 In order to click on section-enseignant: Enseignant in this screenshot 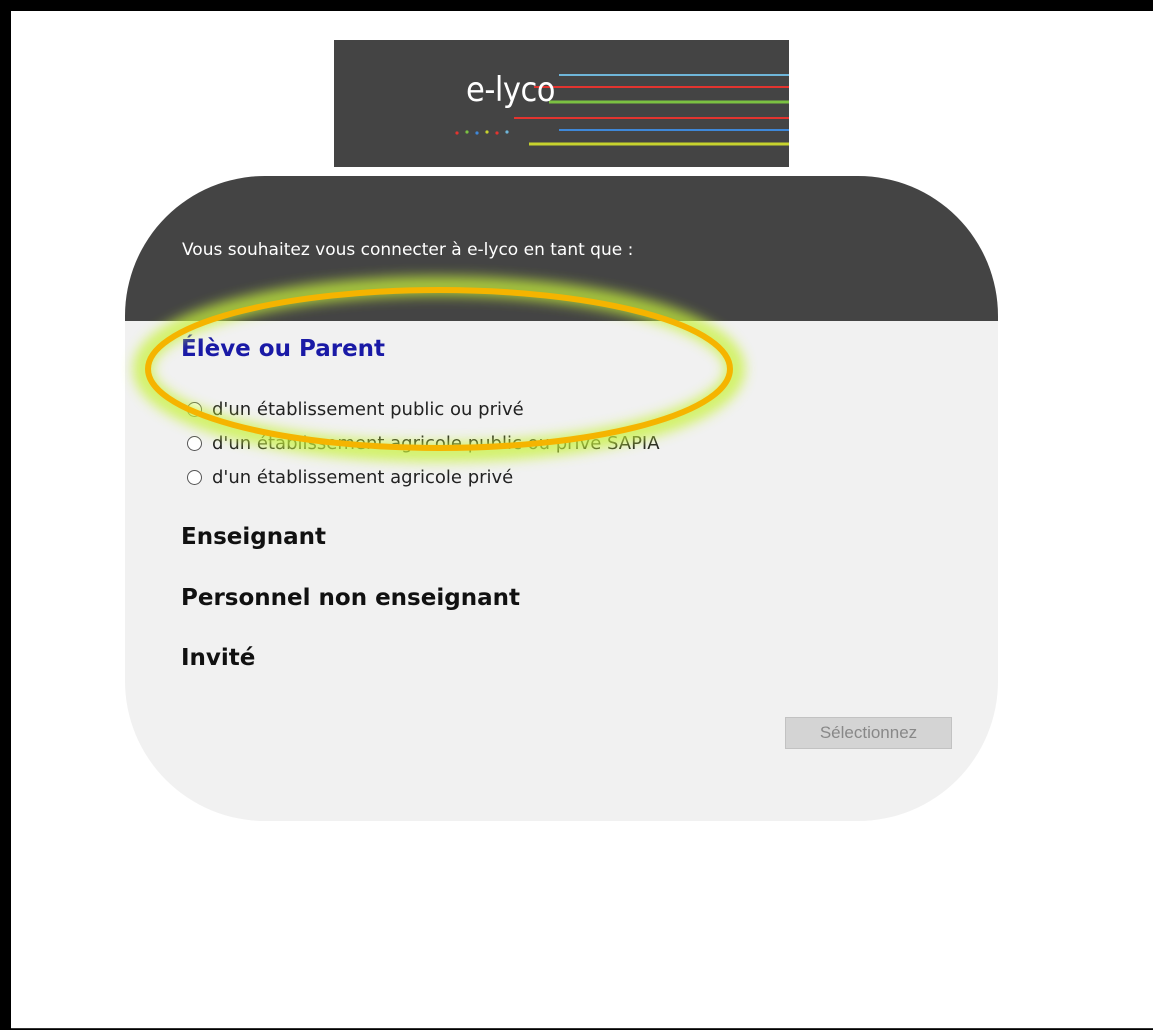, I will do `click(253, 537)`.